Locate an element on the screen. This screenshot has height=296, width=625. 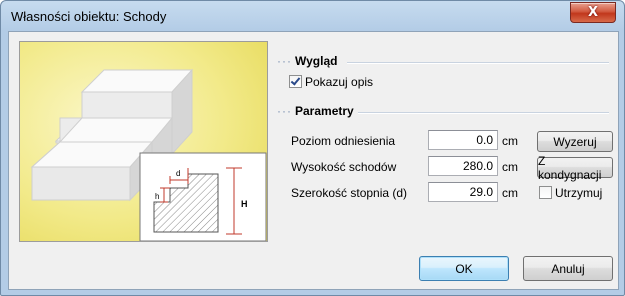
step-dimension-diagram: H d h is located at coordinates (203, 196).